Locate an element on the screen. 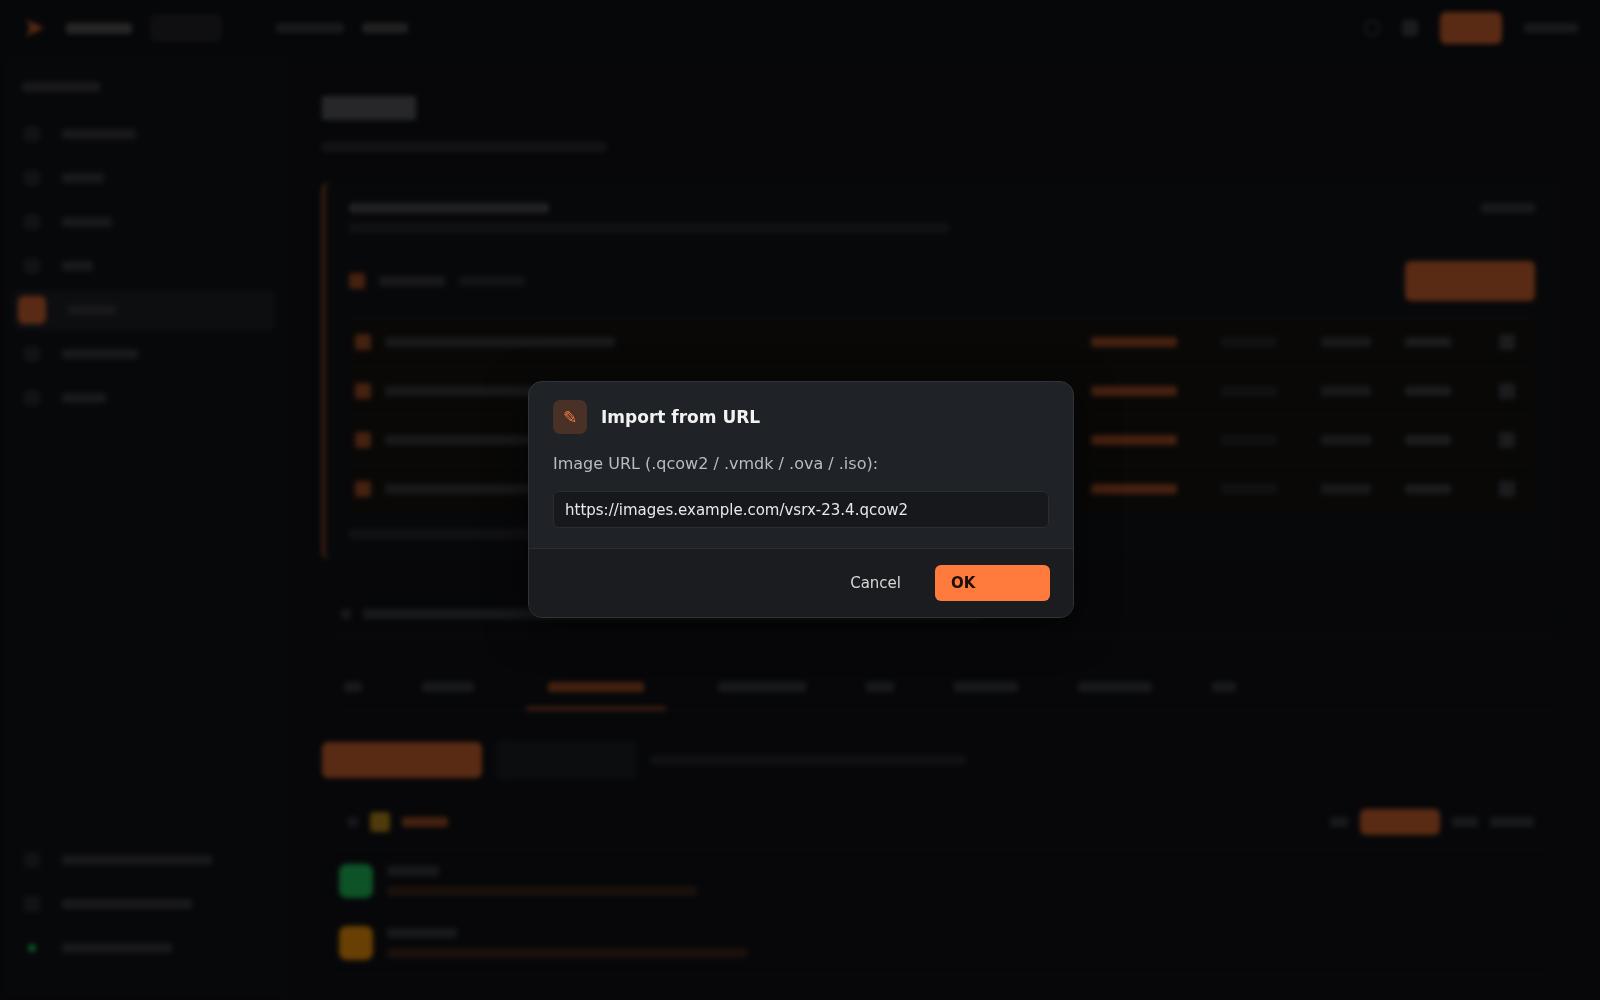 This screenshot has height=1000, width=1600. url-field: https://images.example.com/vsrx-23.4.qcow2 is located at coordinates (801, 509).